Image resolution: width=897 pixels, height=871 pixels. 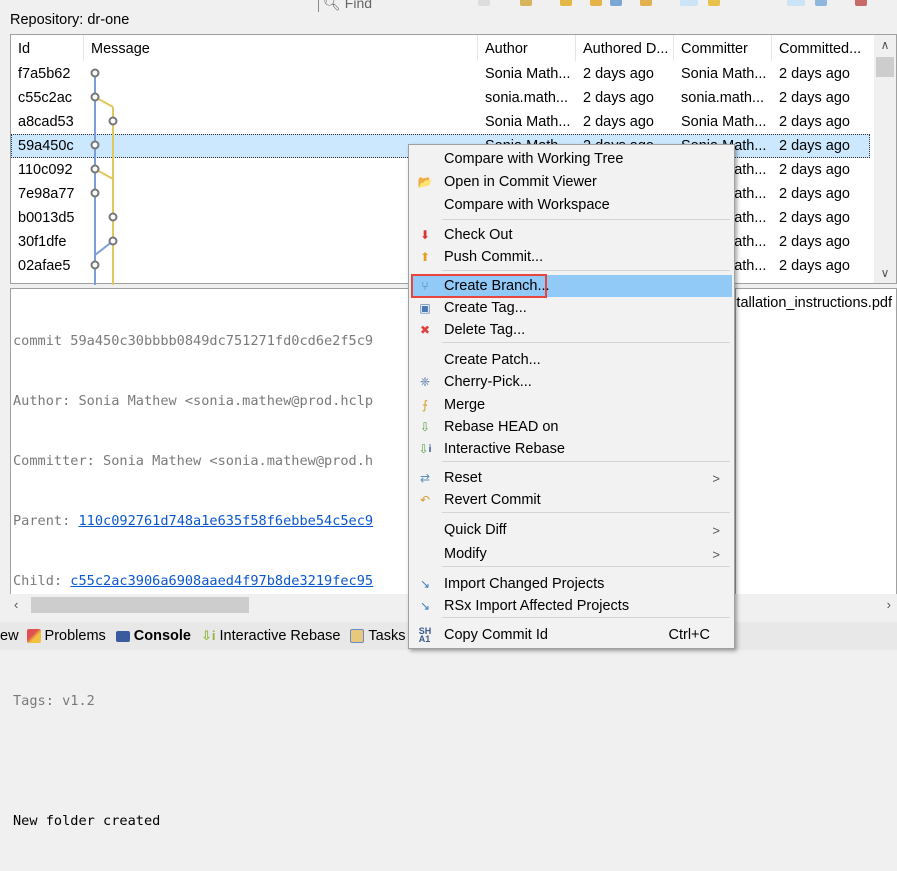 What do you see at coordinates (221, 581) in the screenshot?
I see `child-hash-link: c55c2ac3906a6908aaed4f97b8de3219fec95` at bounding box center [221, 581].